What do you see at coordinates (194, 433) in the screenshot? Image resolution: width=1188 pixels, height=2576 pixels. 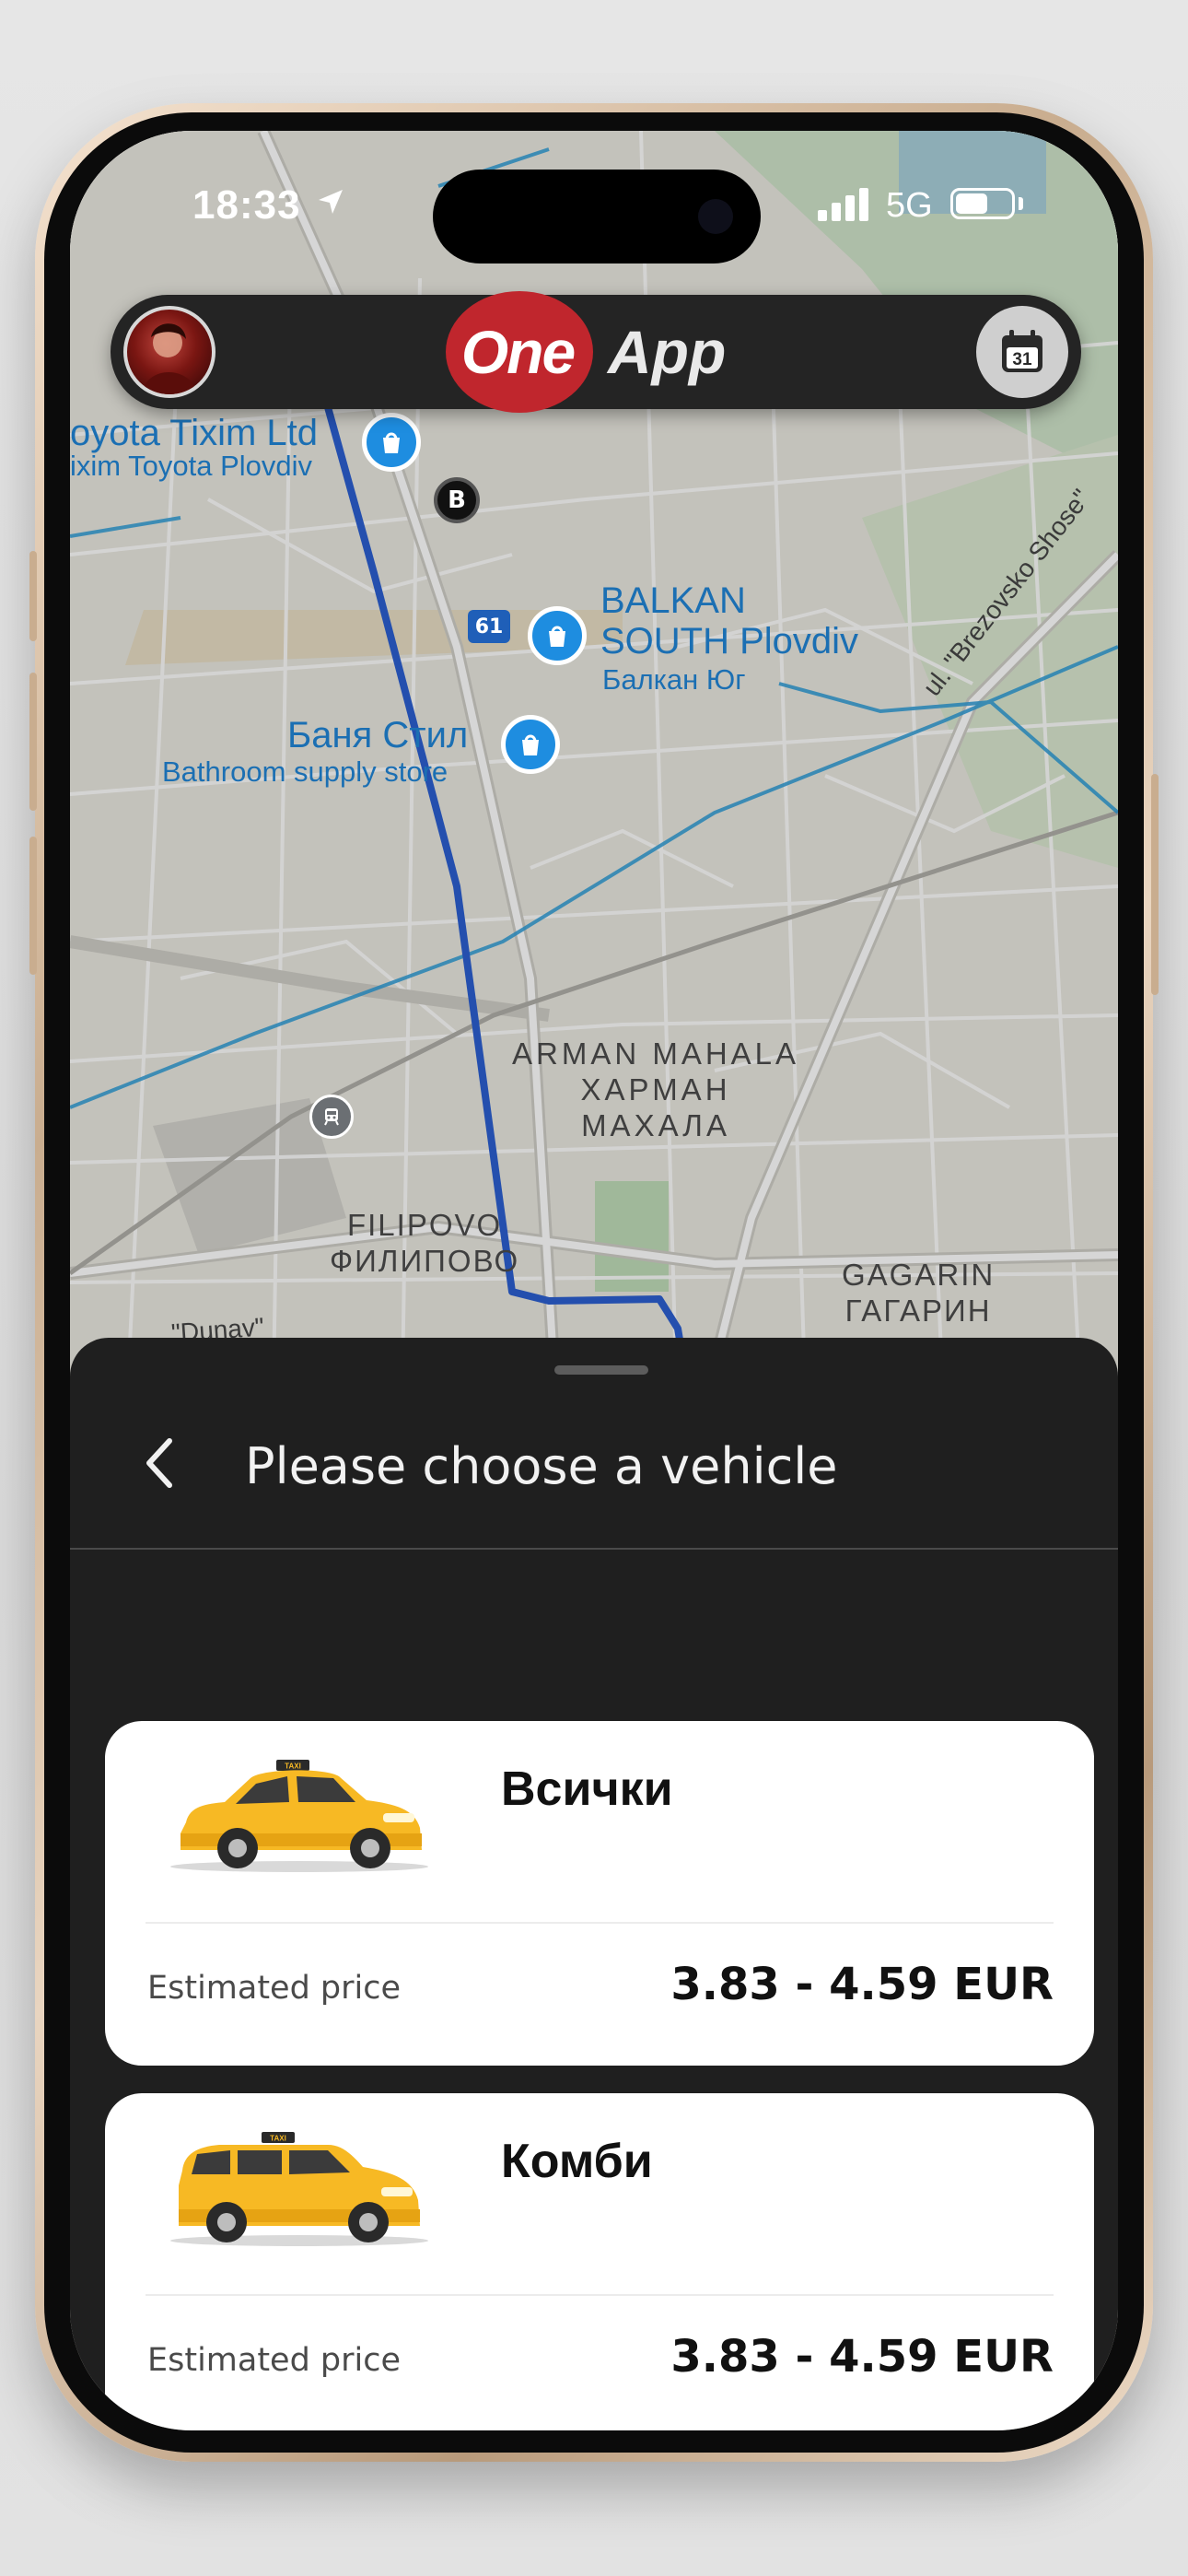 I see `map-poi-name: oyota Tixim Ltd` at bounding box center [194, 433].